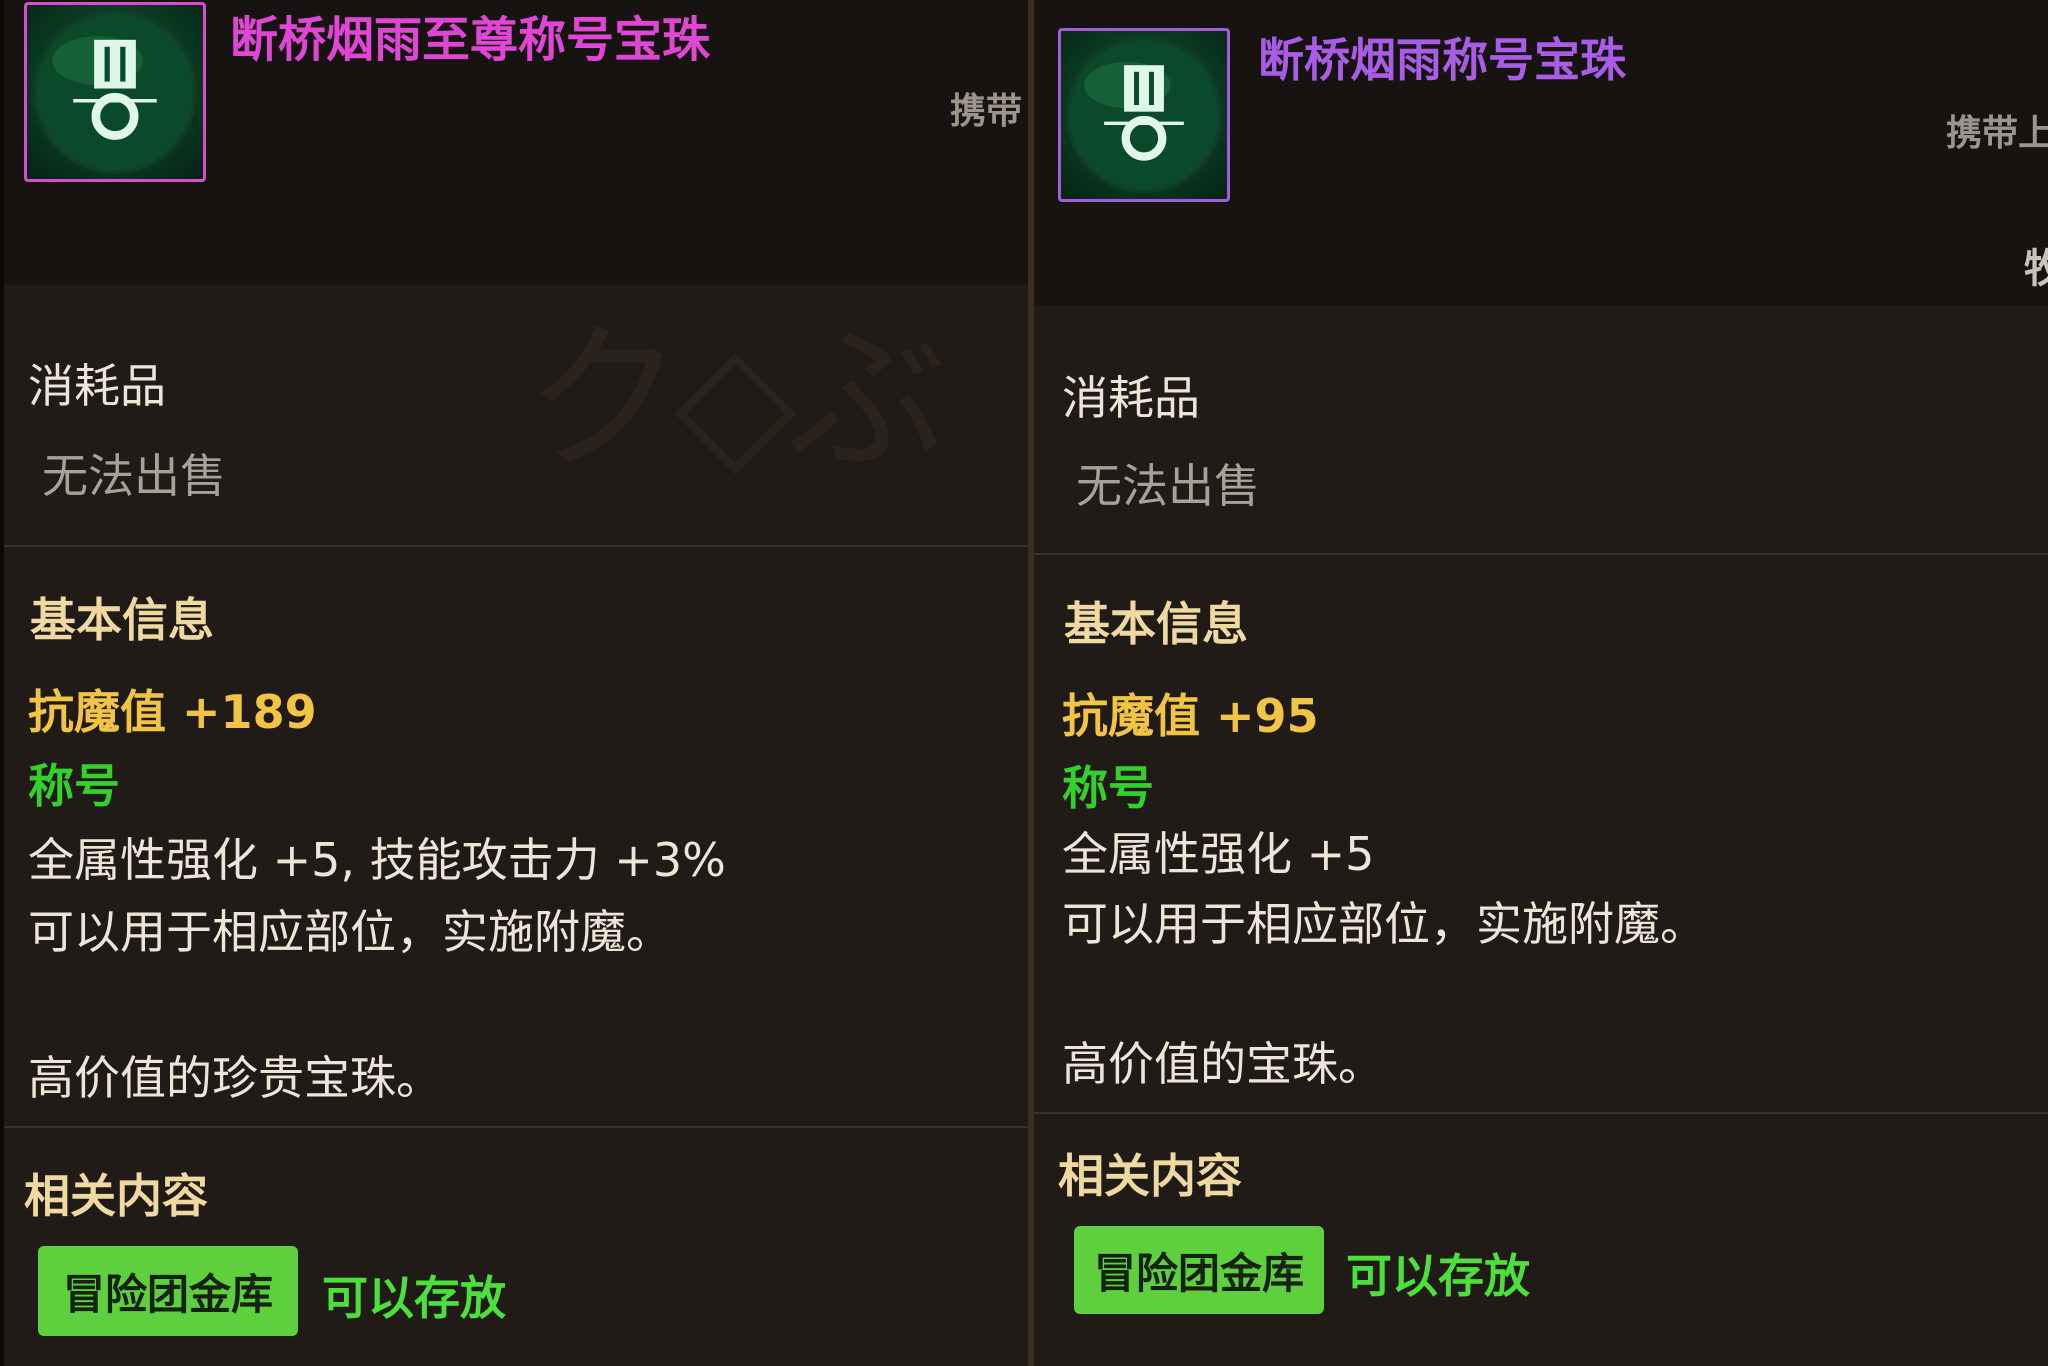 The width and height of the screenshot is (2048, 1366). I want to click on magic-resist-stat: 抗魔值 +189, so click(172, 712).